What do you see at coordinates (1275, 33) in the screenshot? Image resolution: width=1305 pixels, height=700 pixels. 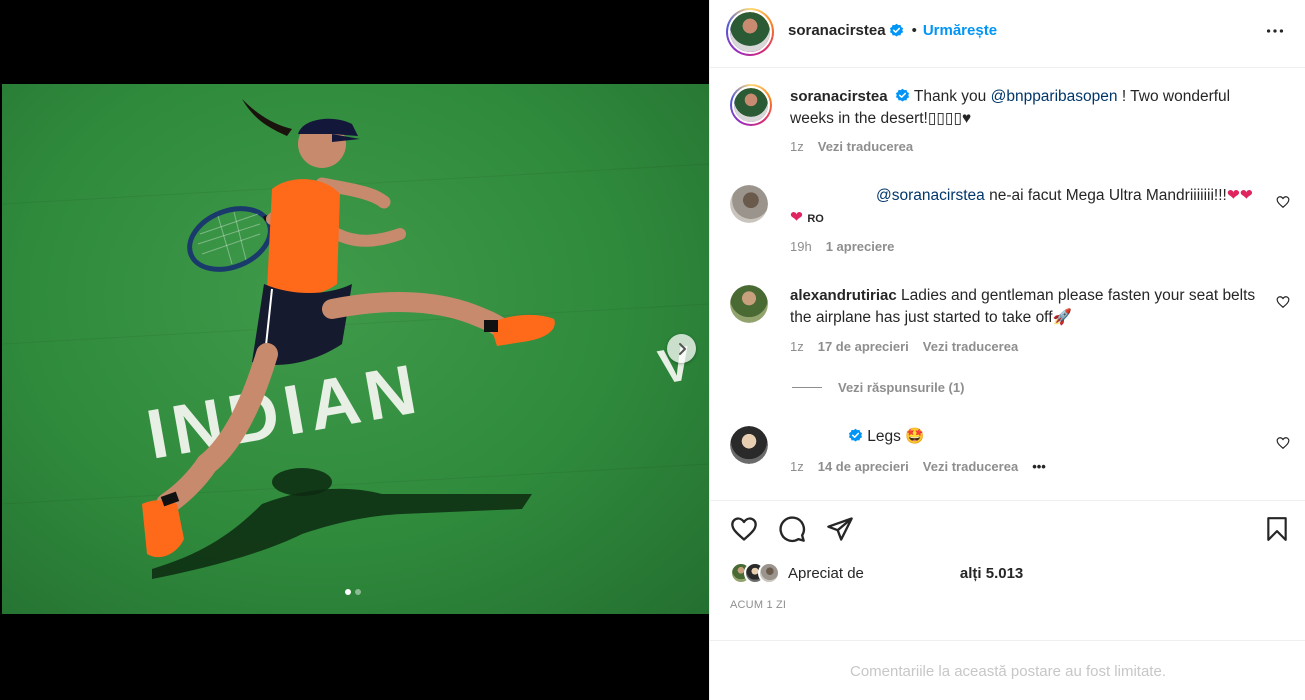 I see `more-options-button` at bounding box center [1275, 33].